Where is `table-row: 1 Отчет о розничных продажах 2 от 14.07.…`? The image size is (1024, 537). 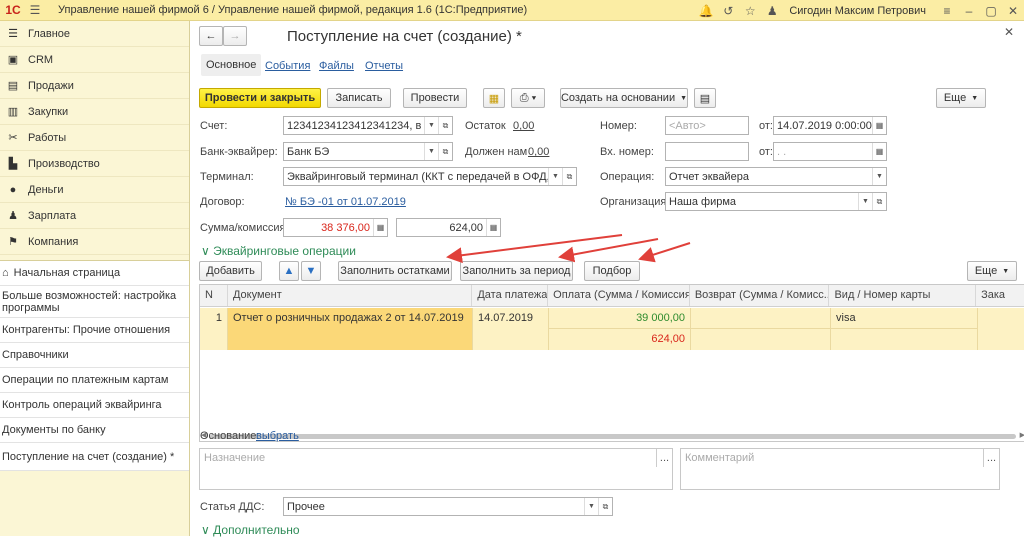 table-row: 1 Отчет о розничных продажах 2 от 14.07.… is located at coordinates (612, 329).